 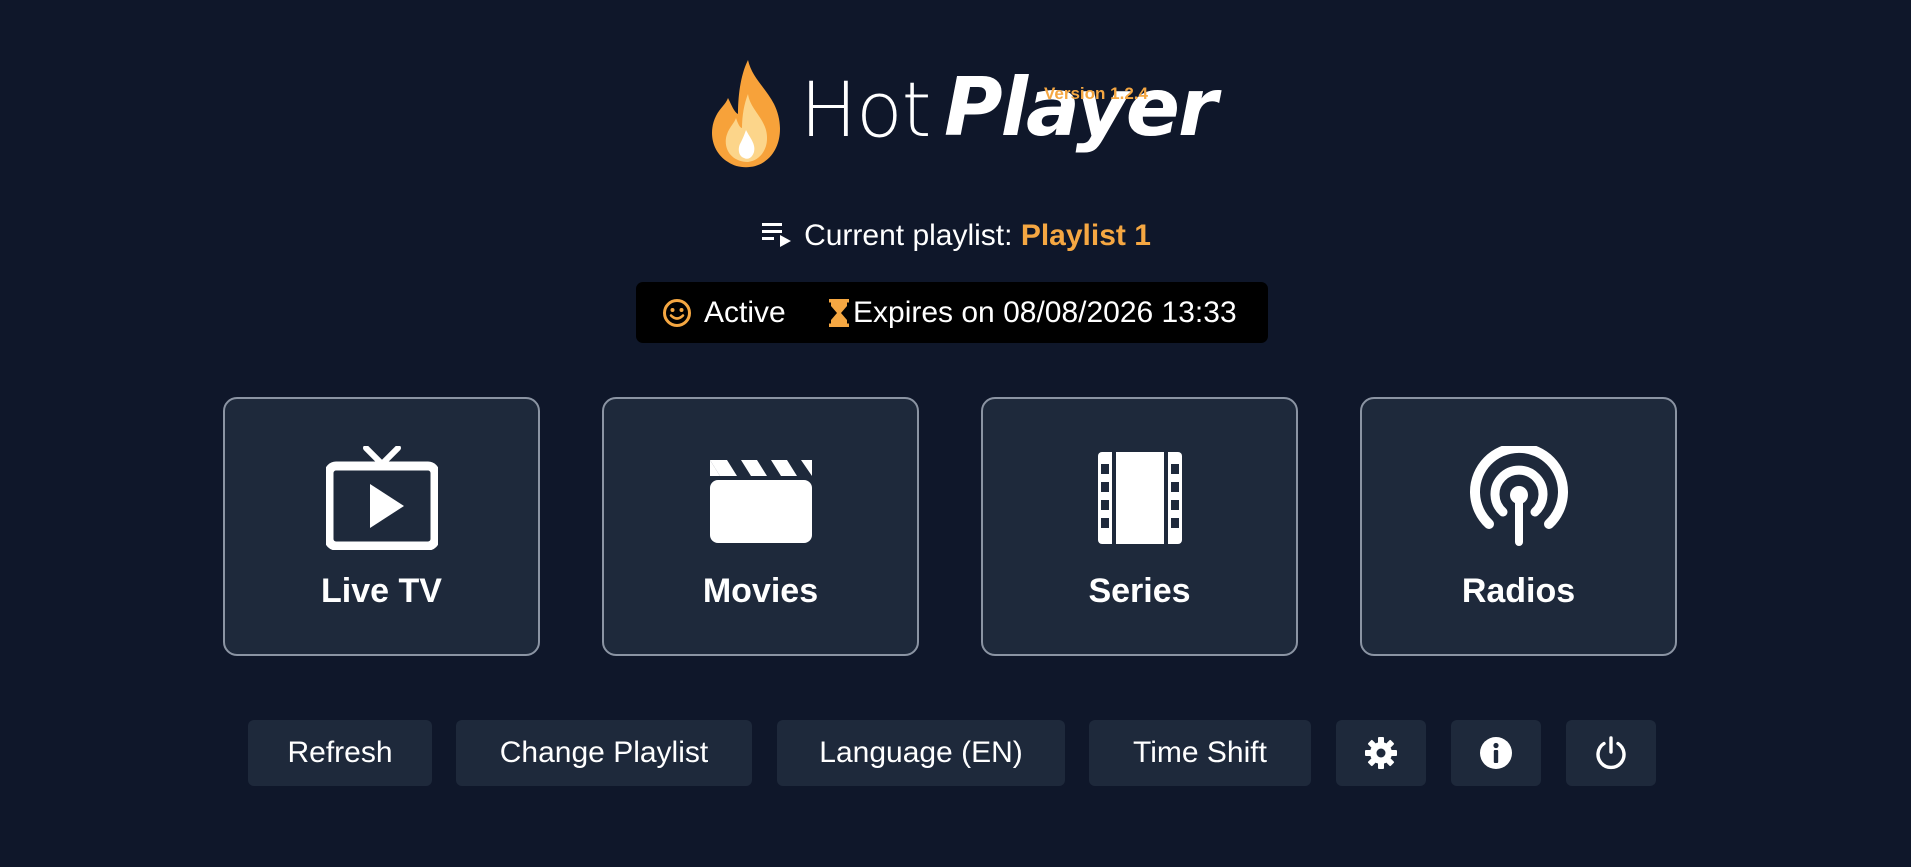 What do you see at coordinates (340, 753) in the screenshot?
I see `refresh-button: Refresh` at bounding box center [340, 753].